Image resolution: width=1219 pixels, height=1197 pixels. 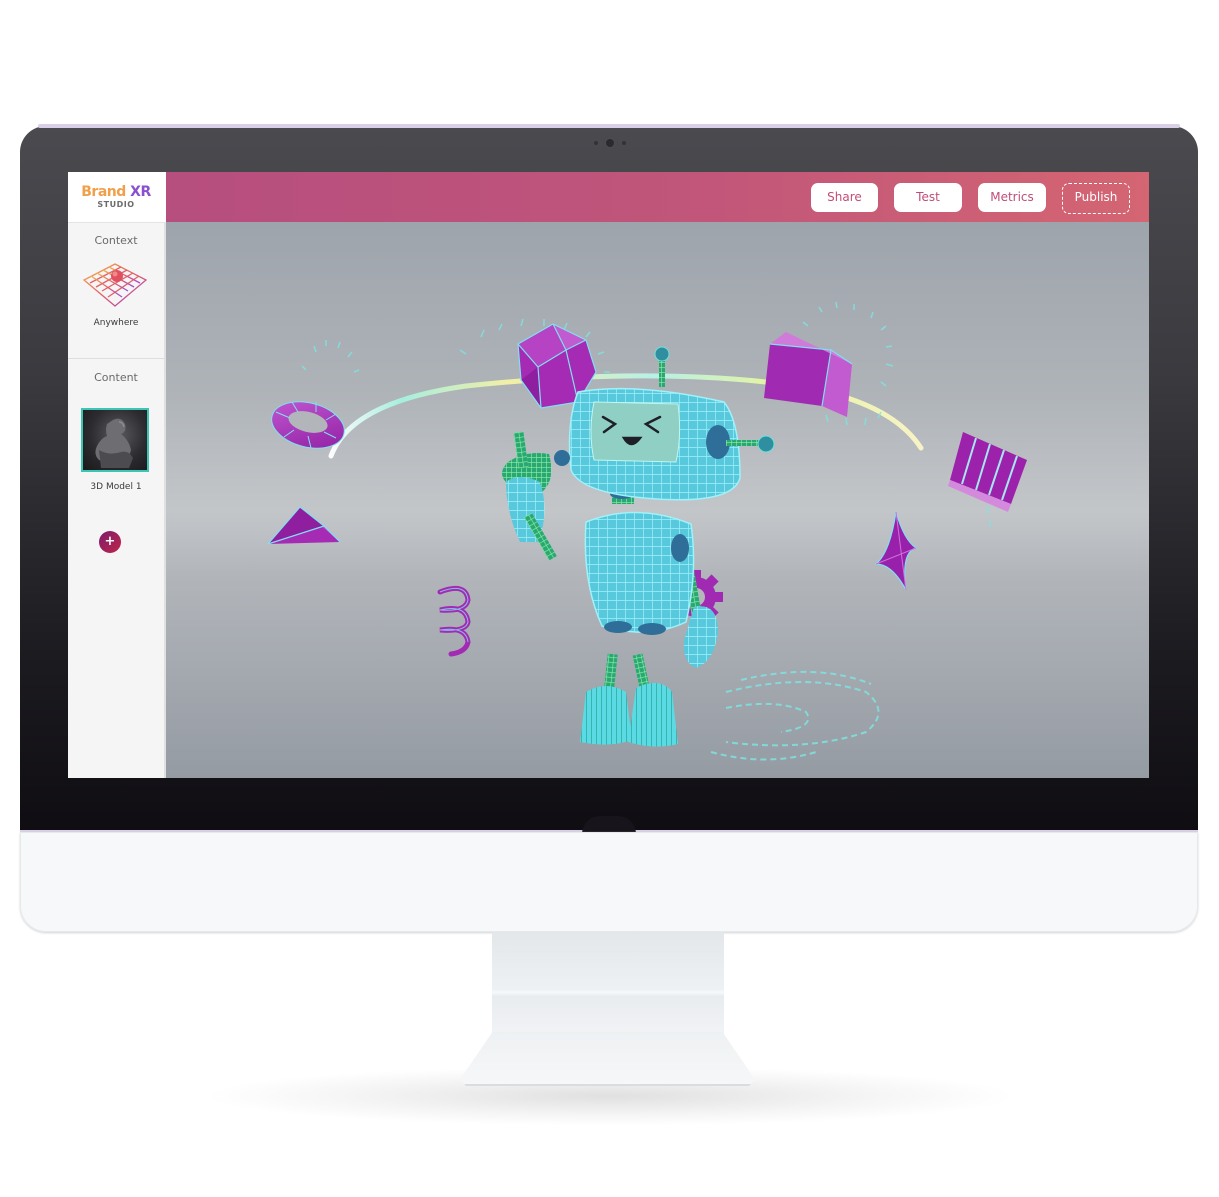 I want to click on logo-brand-text: Brand, so click(x=103, y=192).